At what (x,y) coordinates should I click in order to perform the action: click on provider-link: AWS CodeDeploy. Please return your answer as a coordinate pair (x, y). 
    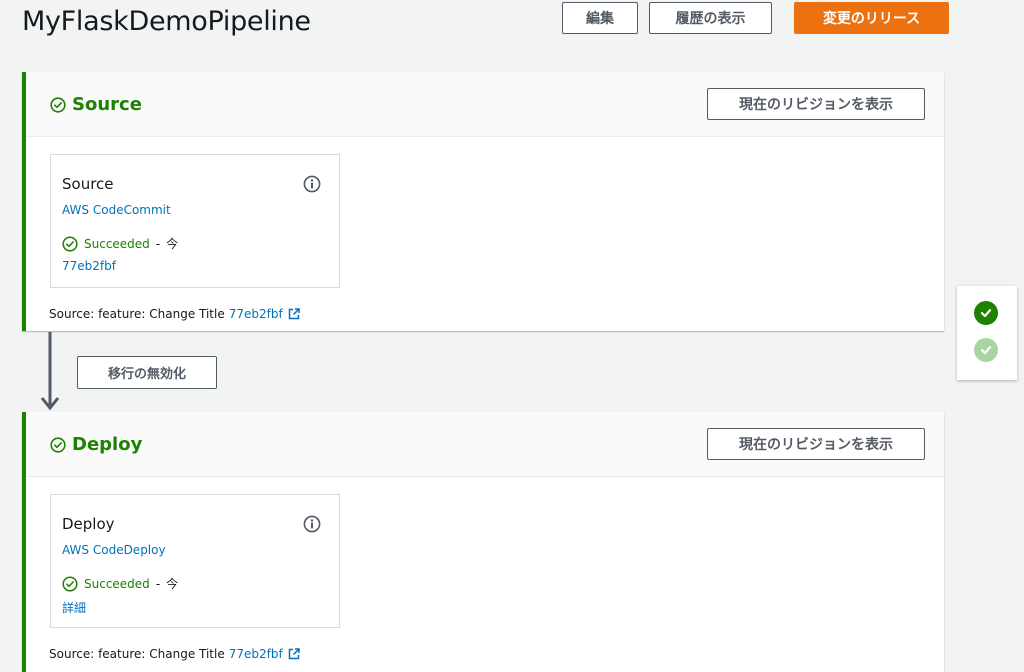
    Looking at the image, I should click on (114, 550).